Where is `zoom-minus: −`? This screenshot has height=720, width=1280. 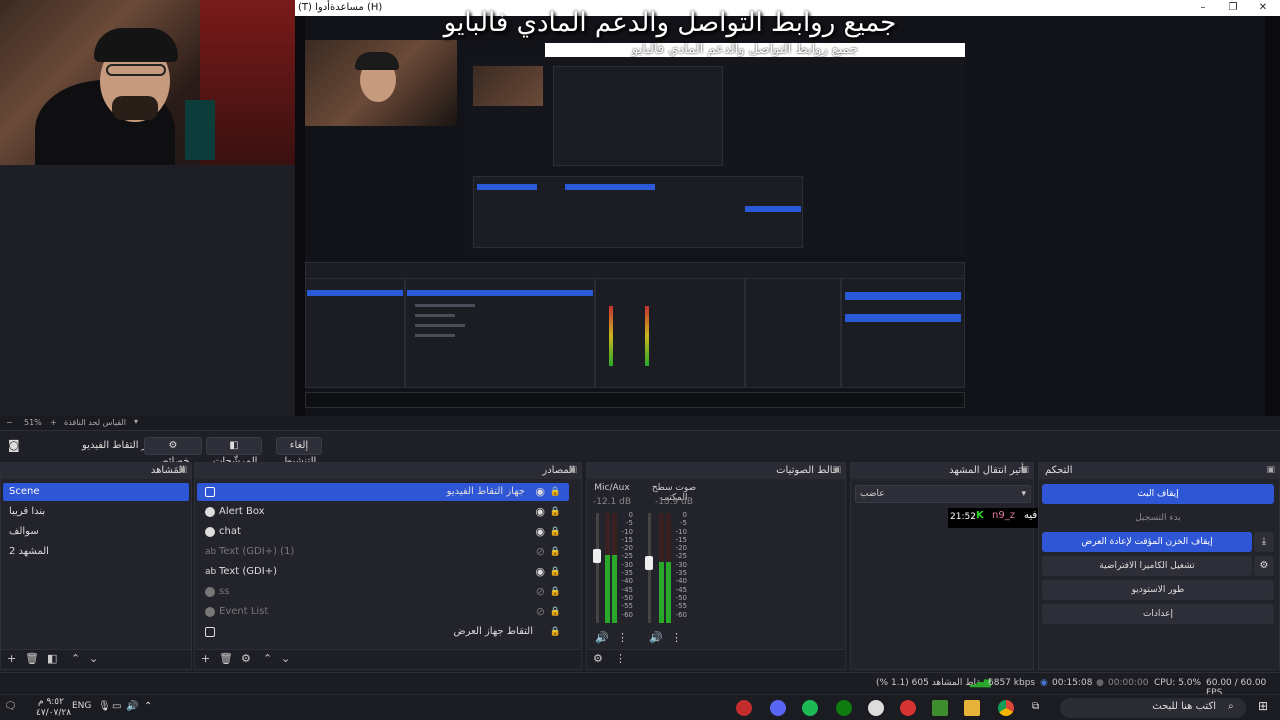
zoom-minus: − is located at coordinates (9, 422).